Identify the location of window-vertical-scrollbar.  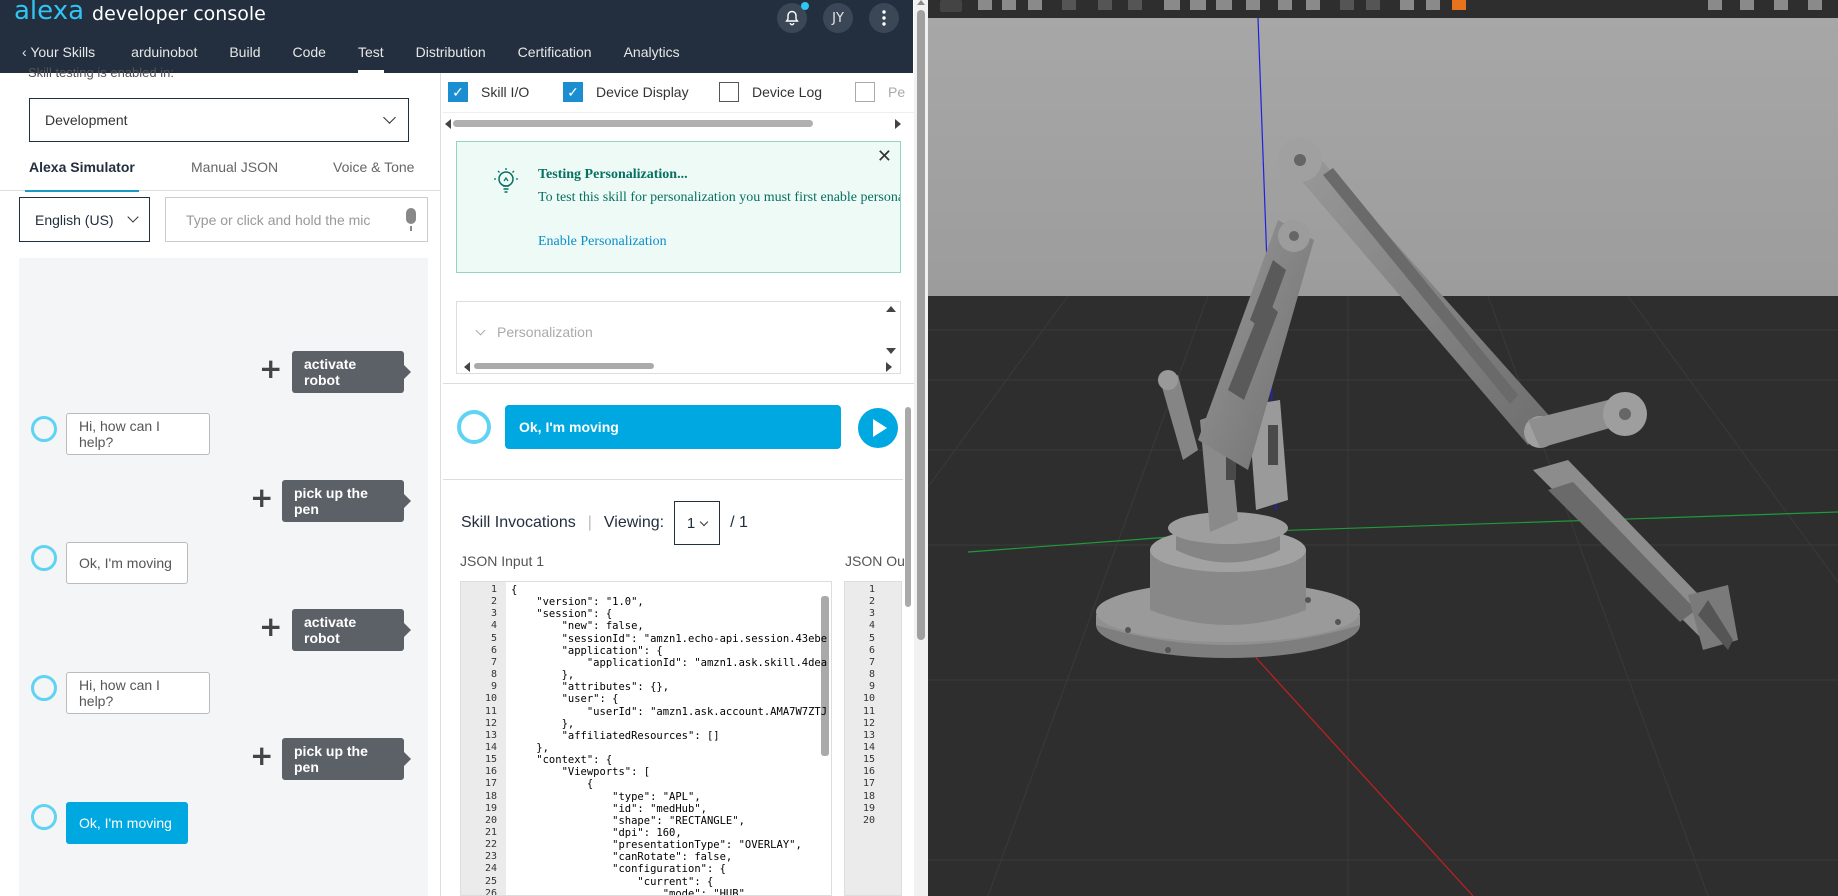
(921, 448).